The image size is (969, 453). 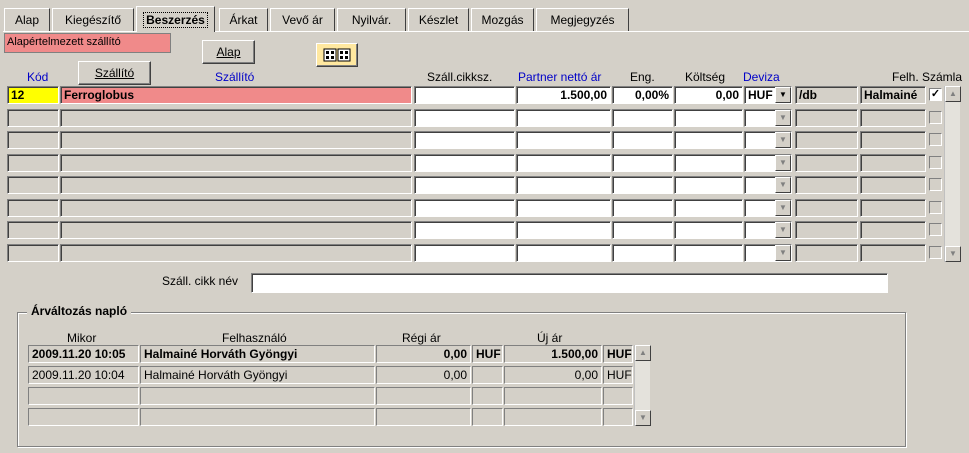 I want to click on log-scroll-down-icon: ▼, so click(x=643, y=418).